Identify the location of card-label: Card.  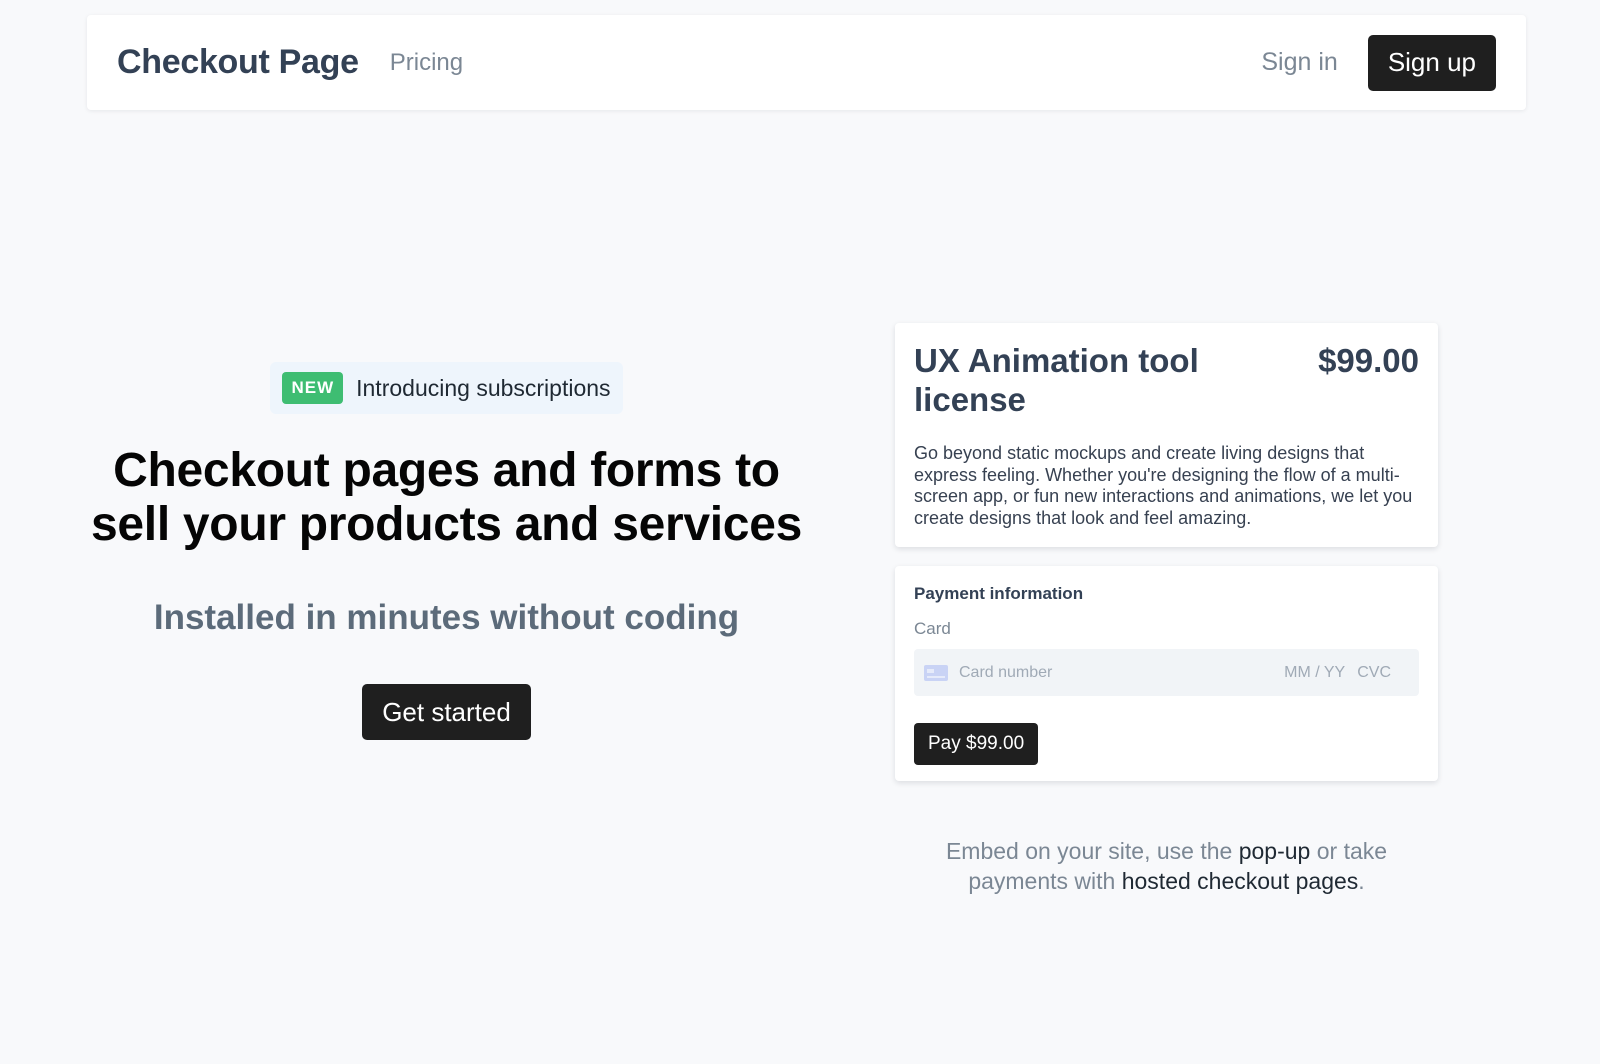
(932, 628).